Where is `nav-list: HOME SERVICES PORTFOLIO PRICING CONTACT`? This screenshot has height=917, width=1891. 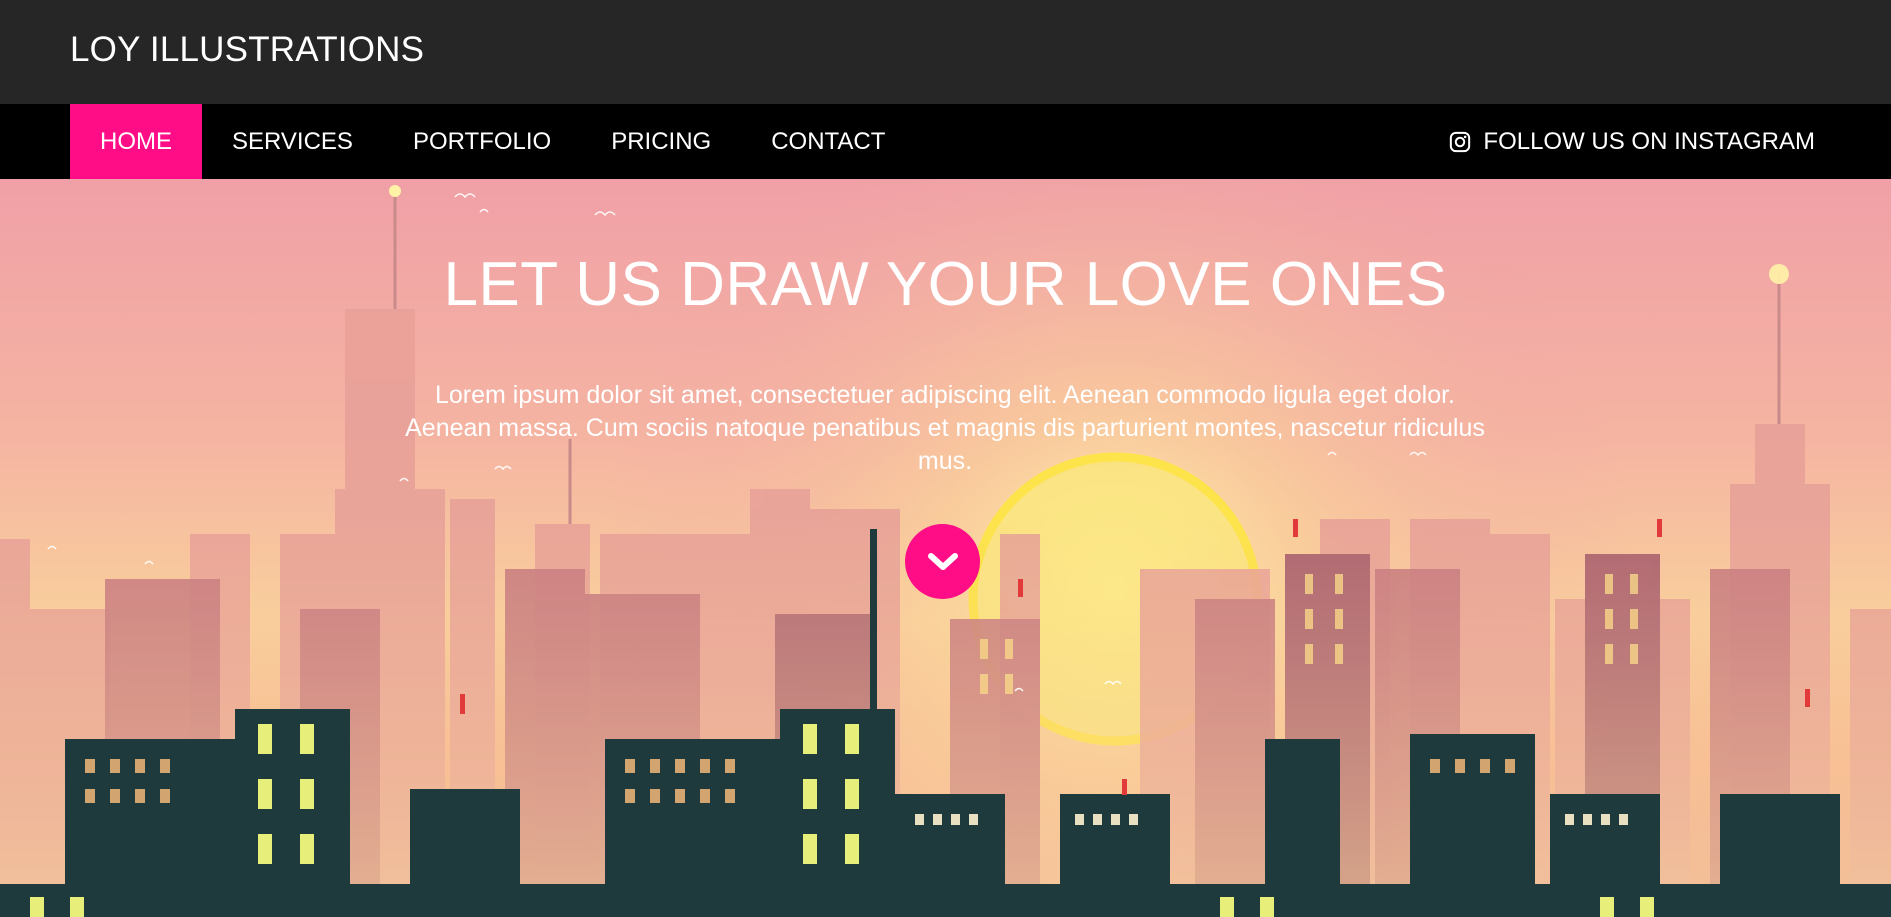
nav-list: HOME SERVICES PORTFOLIO PRICING CONTACT is located at coordinates (492, 141).